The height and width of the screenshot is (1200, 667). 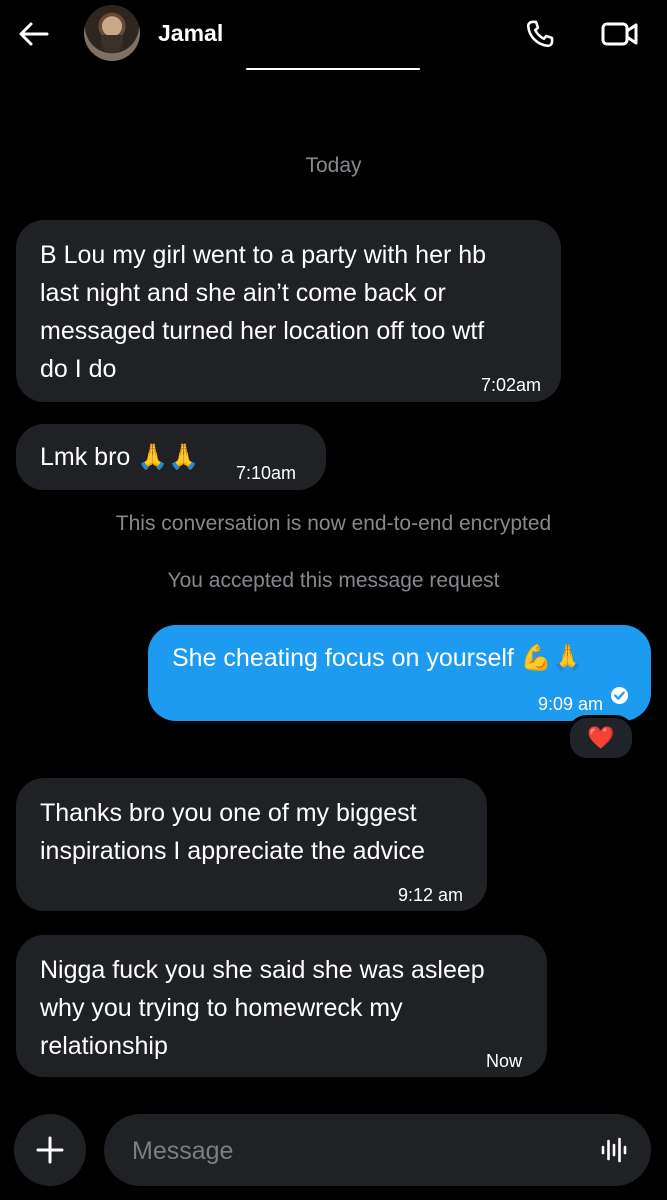 What do you see at coordinates (430, 895) in the screenshot?
I see `message-timestamp: 9:12 am` at bounding box center [430, 895].